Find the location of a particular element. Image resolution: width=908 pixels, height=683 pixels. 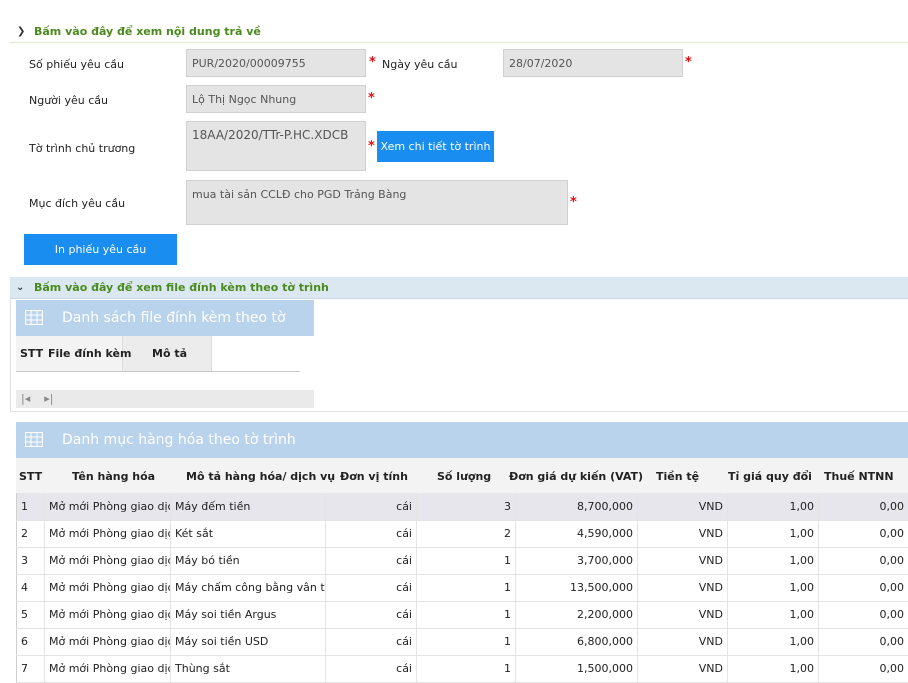

row-unit-price: 1,500,000 is located at coordinates (577, 668).